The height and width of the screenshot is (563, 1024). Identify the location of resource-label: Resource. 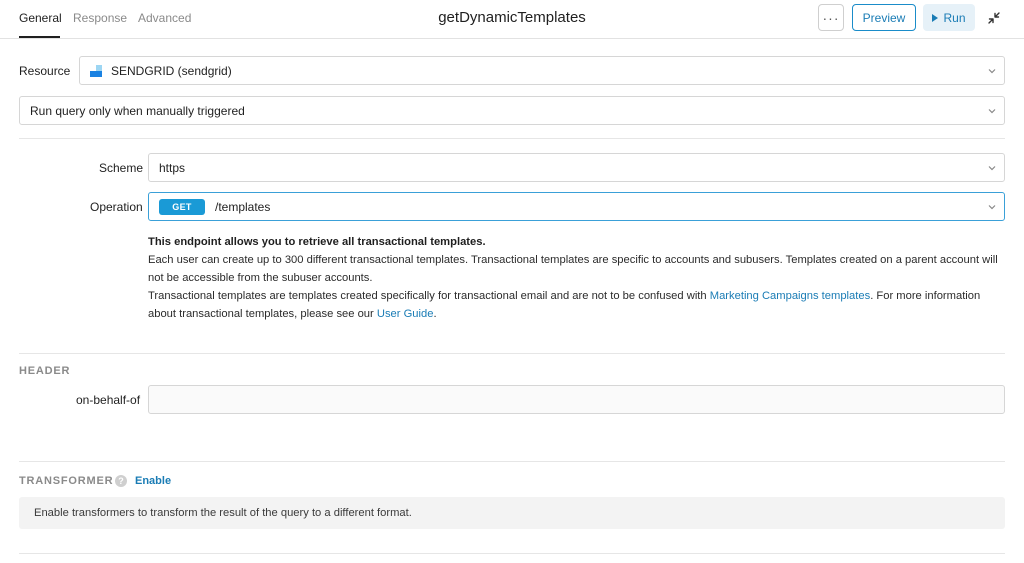
(45, 71).